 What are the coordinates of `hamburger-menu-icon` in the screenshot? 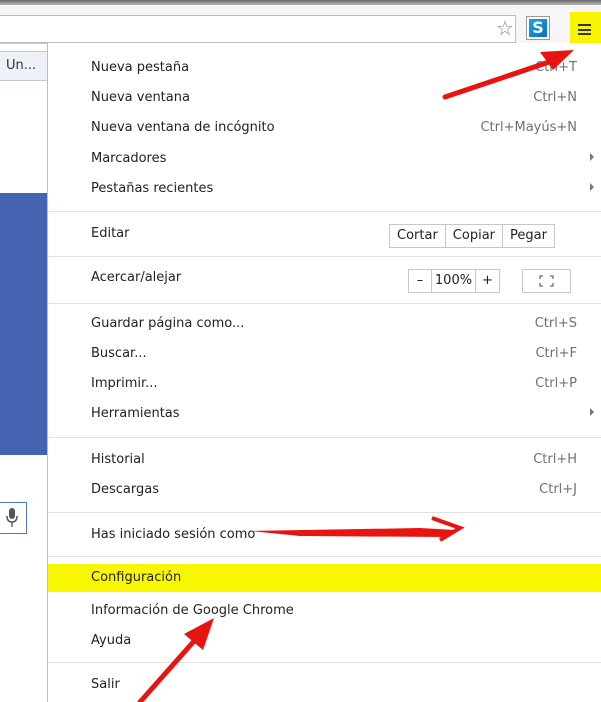 It's located at (584, 29).